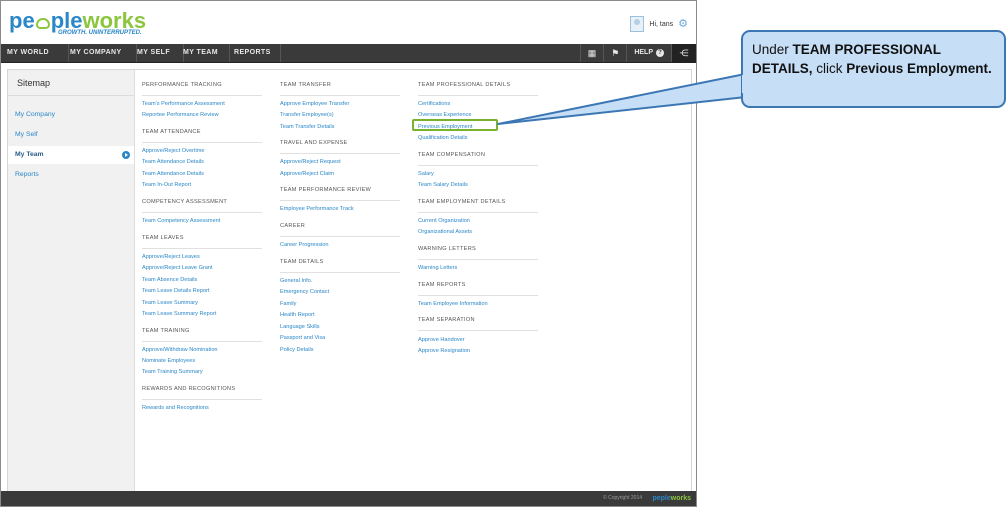 The image size is (1008, 507). I want to click on link-team-competency-assessment: Team Competency Assessment, so click(181, 221).